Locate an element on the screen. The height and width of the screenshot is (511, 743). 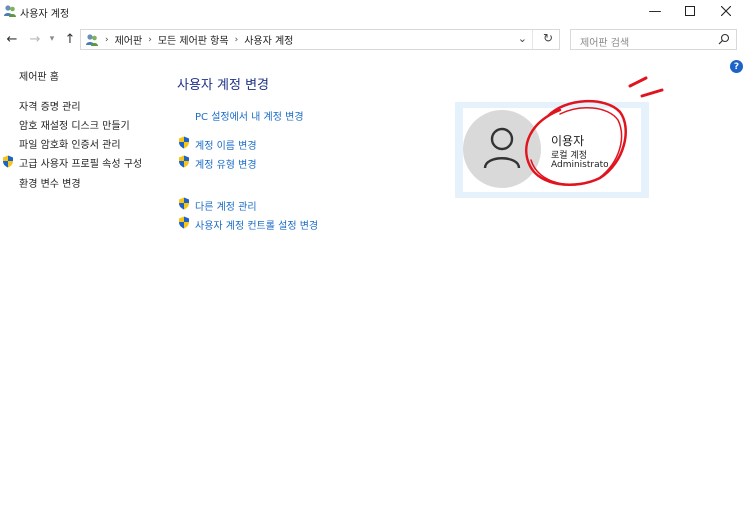
search-placeholder: 제어판 검색 is located at coordinates (605, 43).